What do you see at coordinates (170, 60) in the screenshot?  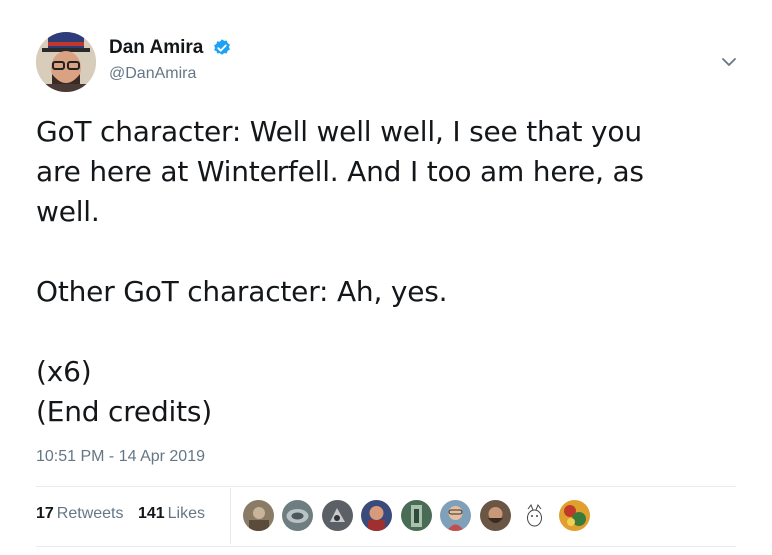 I see `author-names: Dan Amira @DanAmira` at bounding box center [170, 60].